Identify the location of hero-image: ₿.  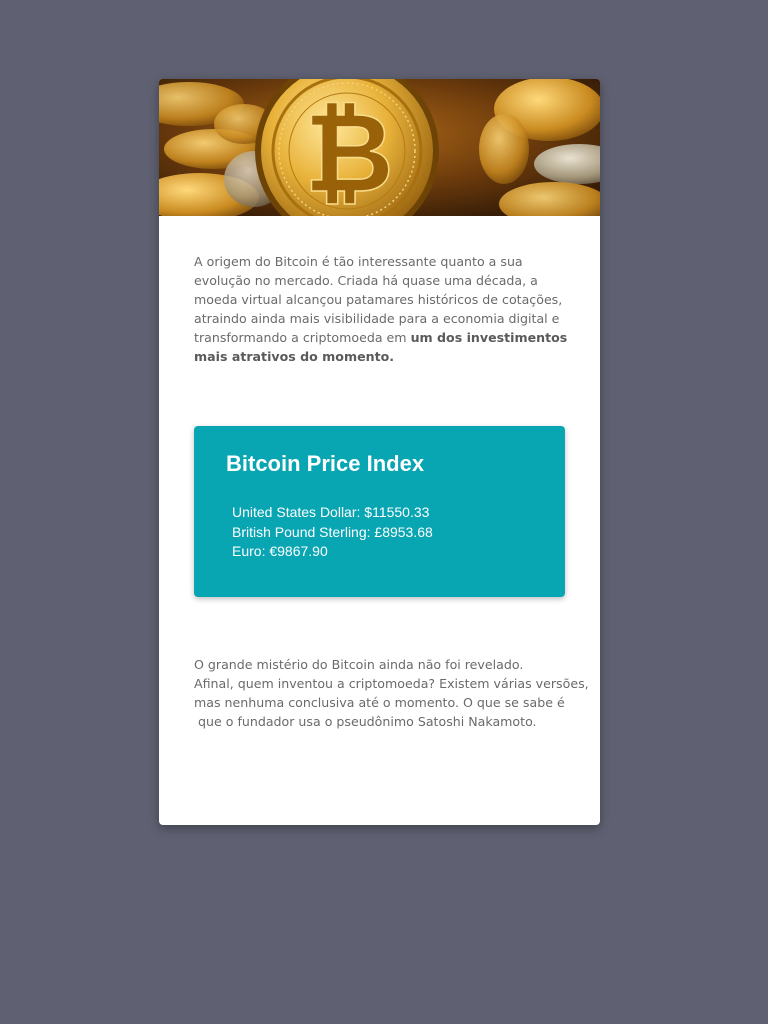
(379, 147).